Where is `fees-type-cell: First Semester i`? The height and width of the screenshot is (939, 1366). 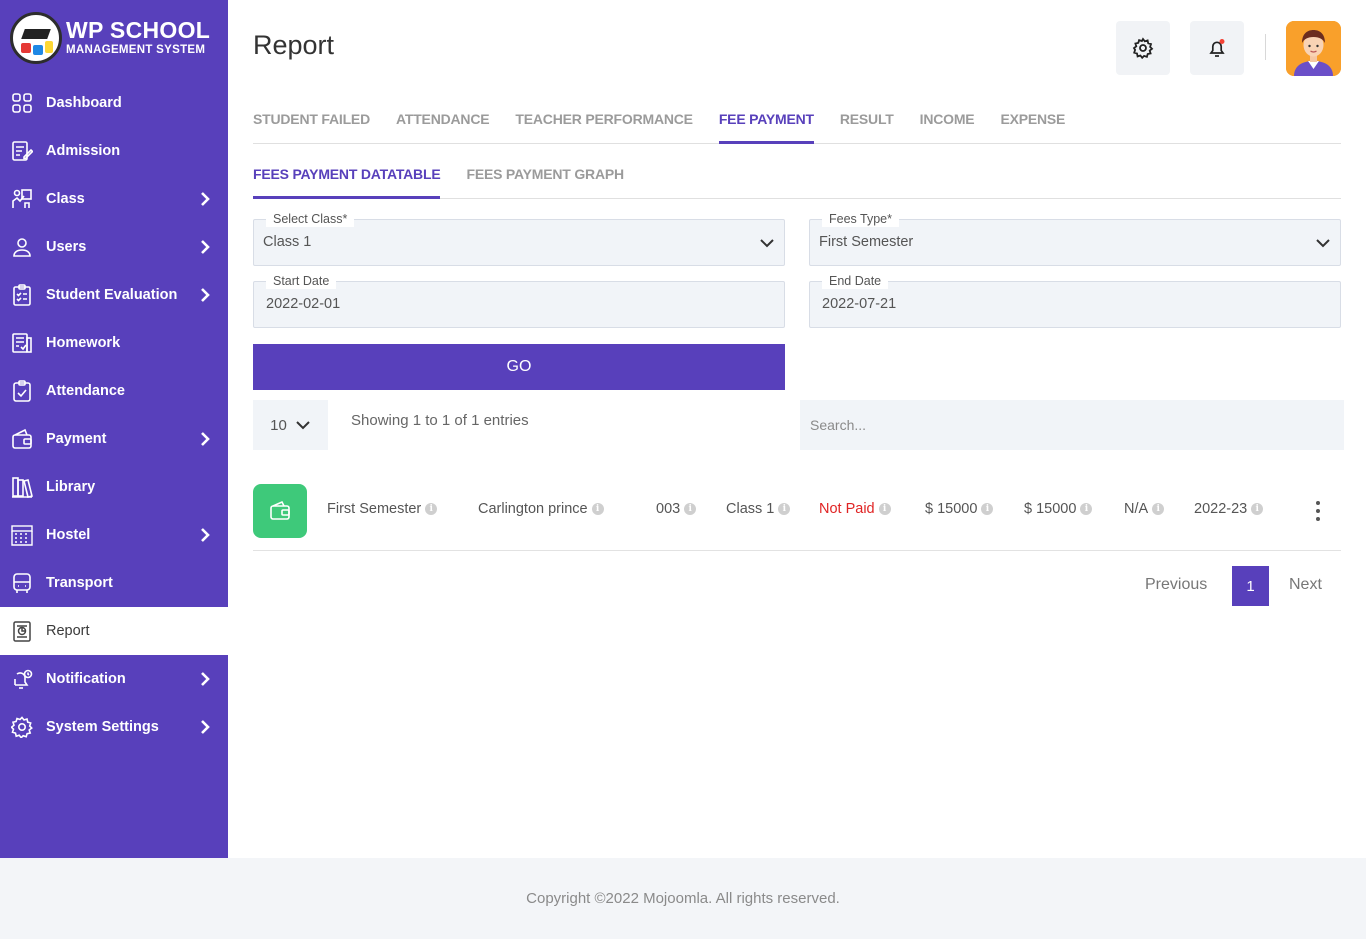 fees-type-cell: First Semester i is located at coordinates (382, 509).